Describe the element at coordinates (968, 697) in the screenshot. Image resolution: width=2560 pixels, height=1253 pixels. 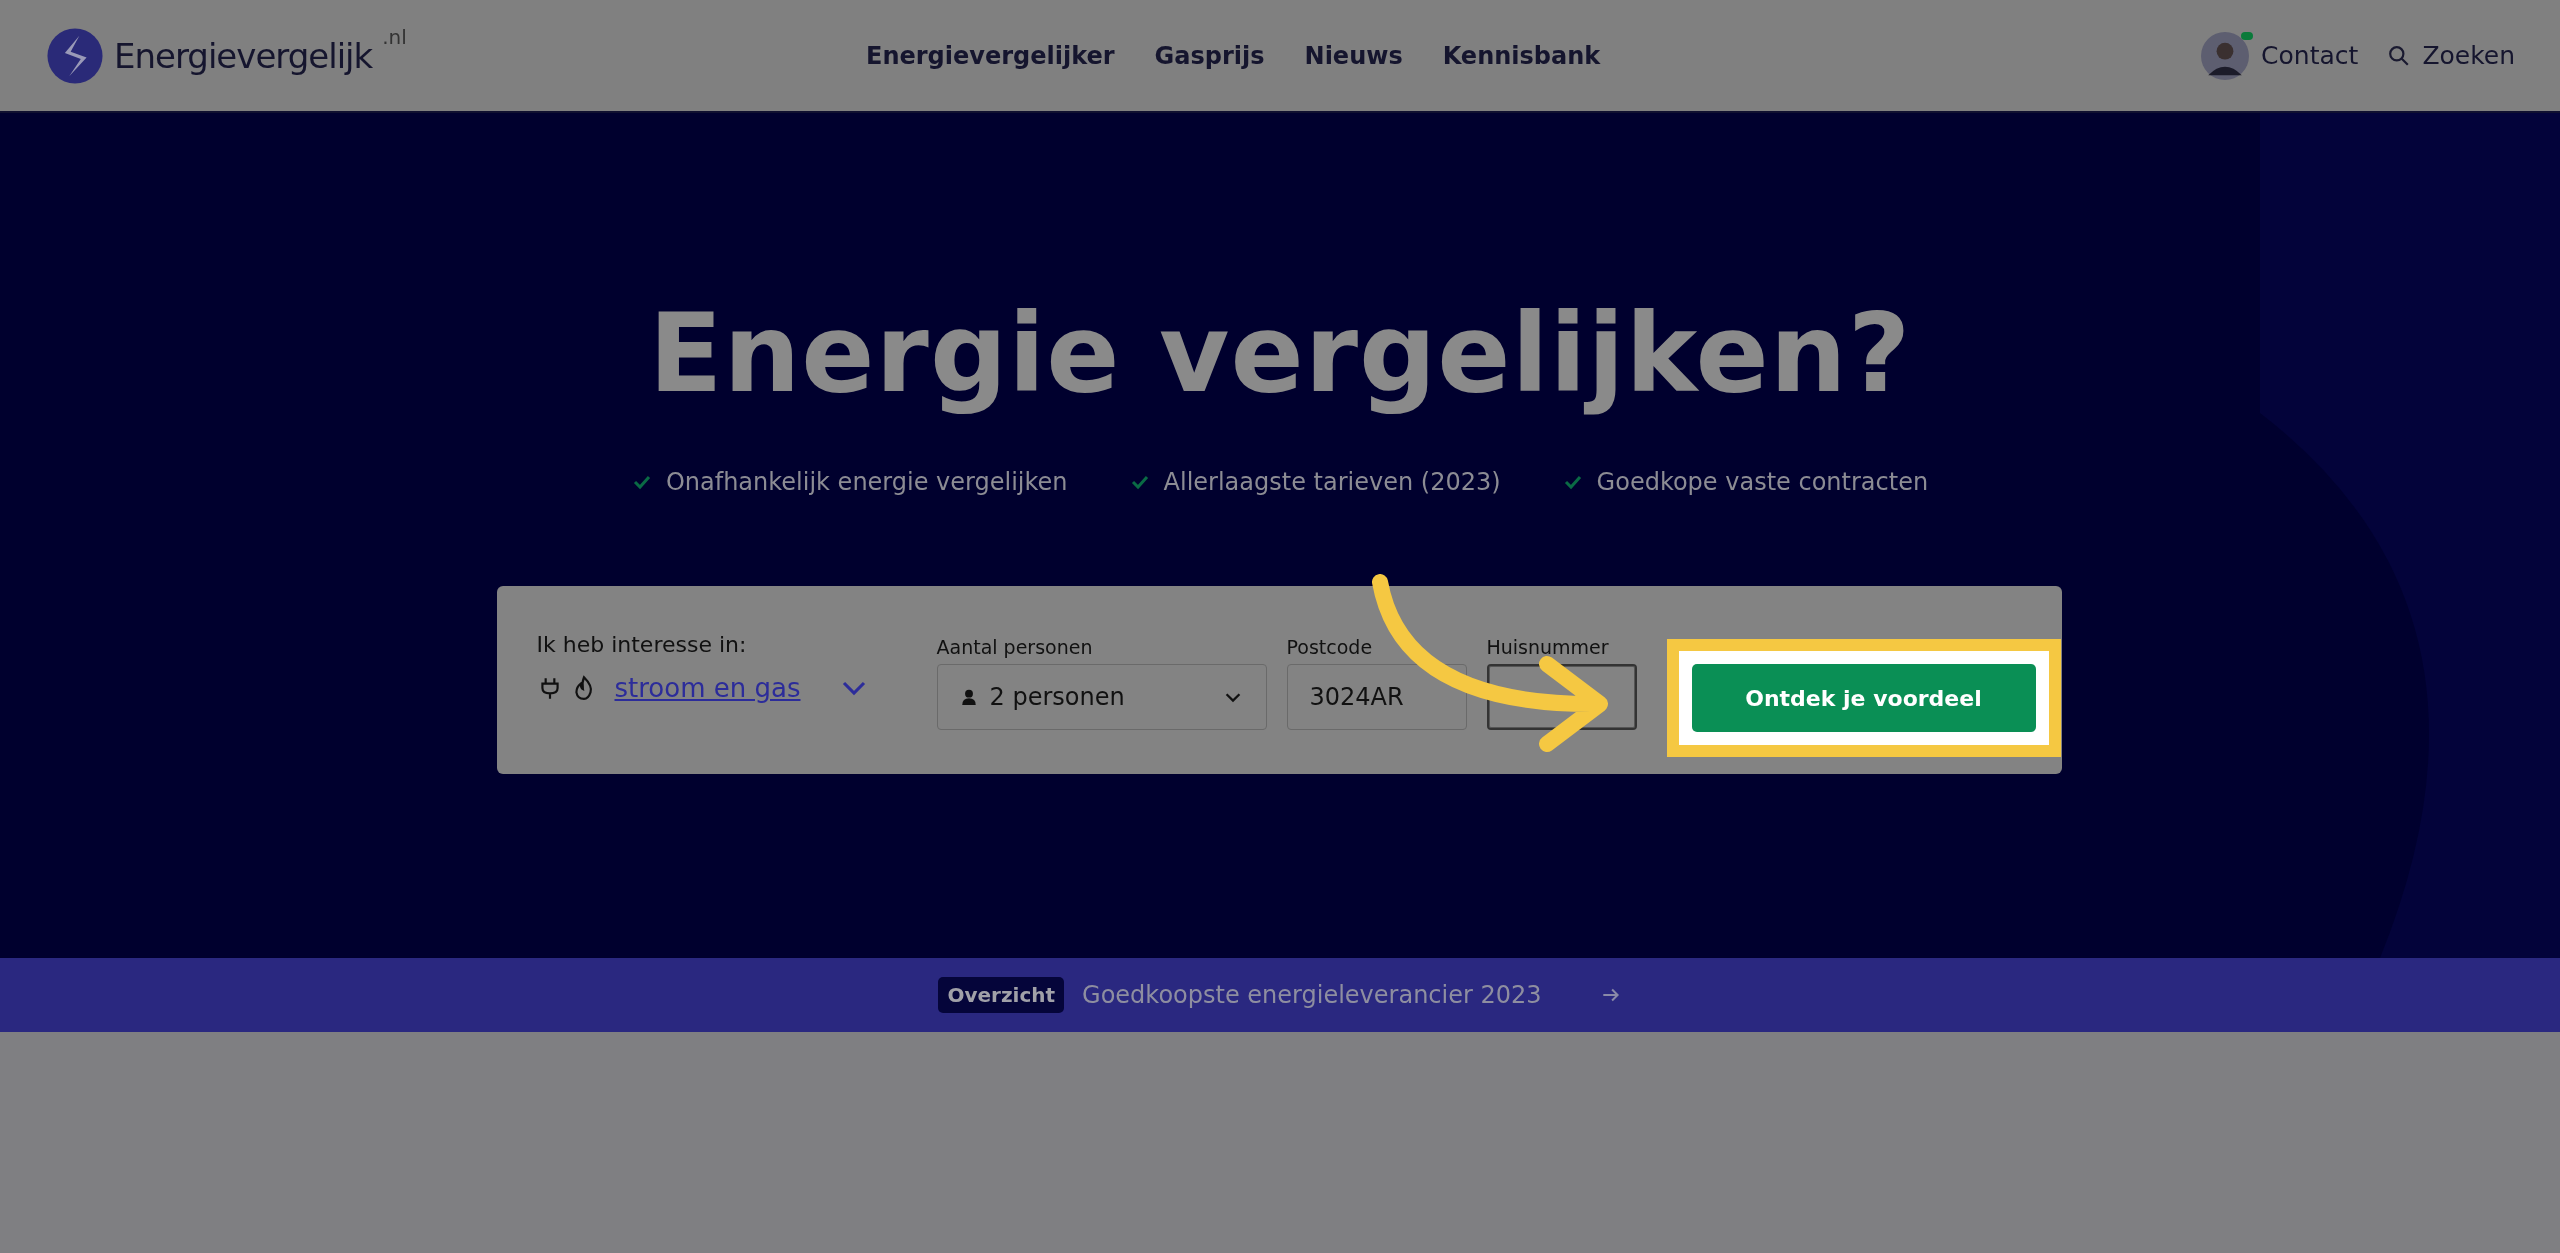
I see `person-icon` at that location.